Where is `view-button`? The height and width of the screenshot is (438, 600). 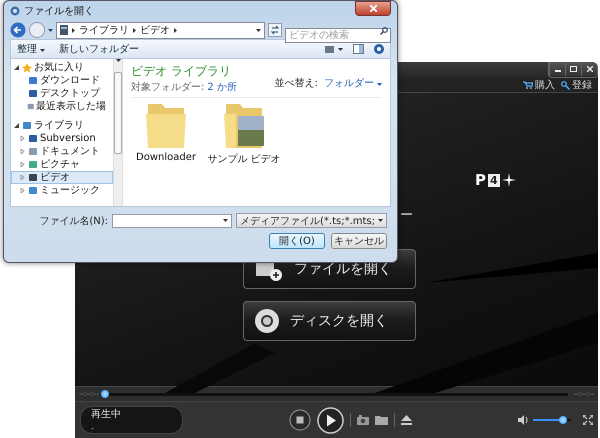 view-button is located at coordinates (334, 49).